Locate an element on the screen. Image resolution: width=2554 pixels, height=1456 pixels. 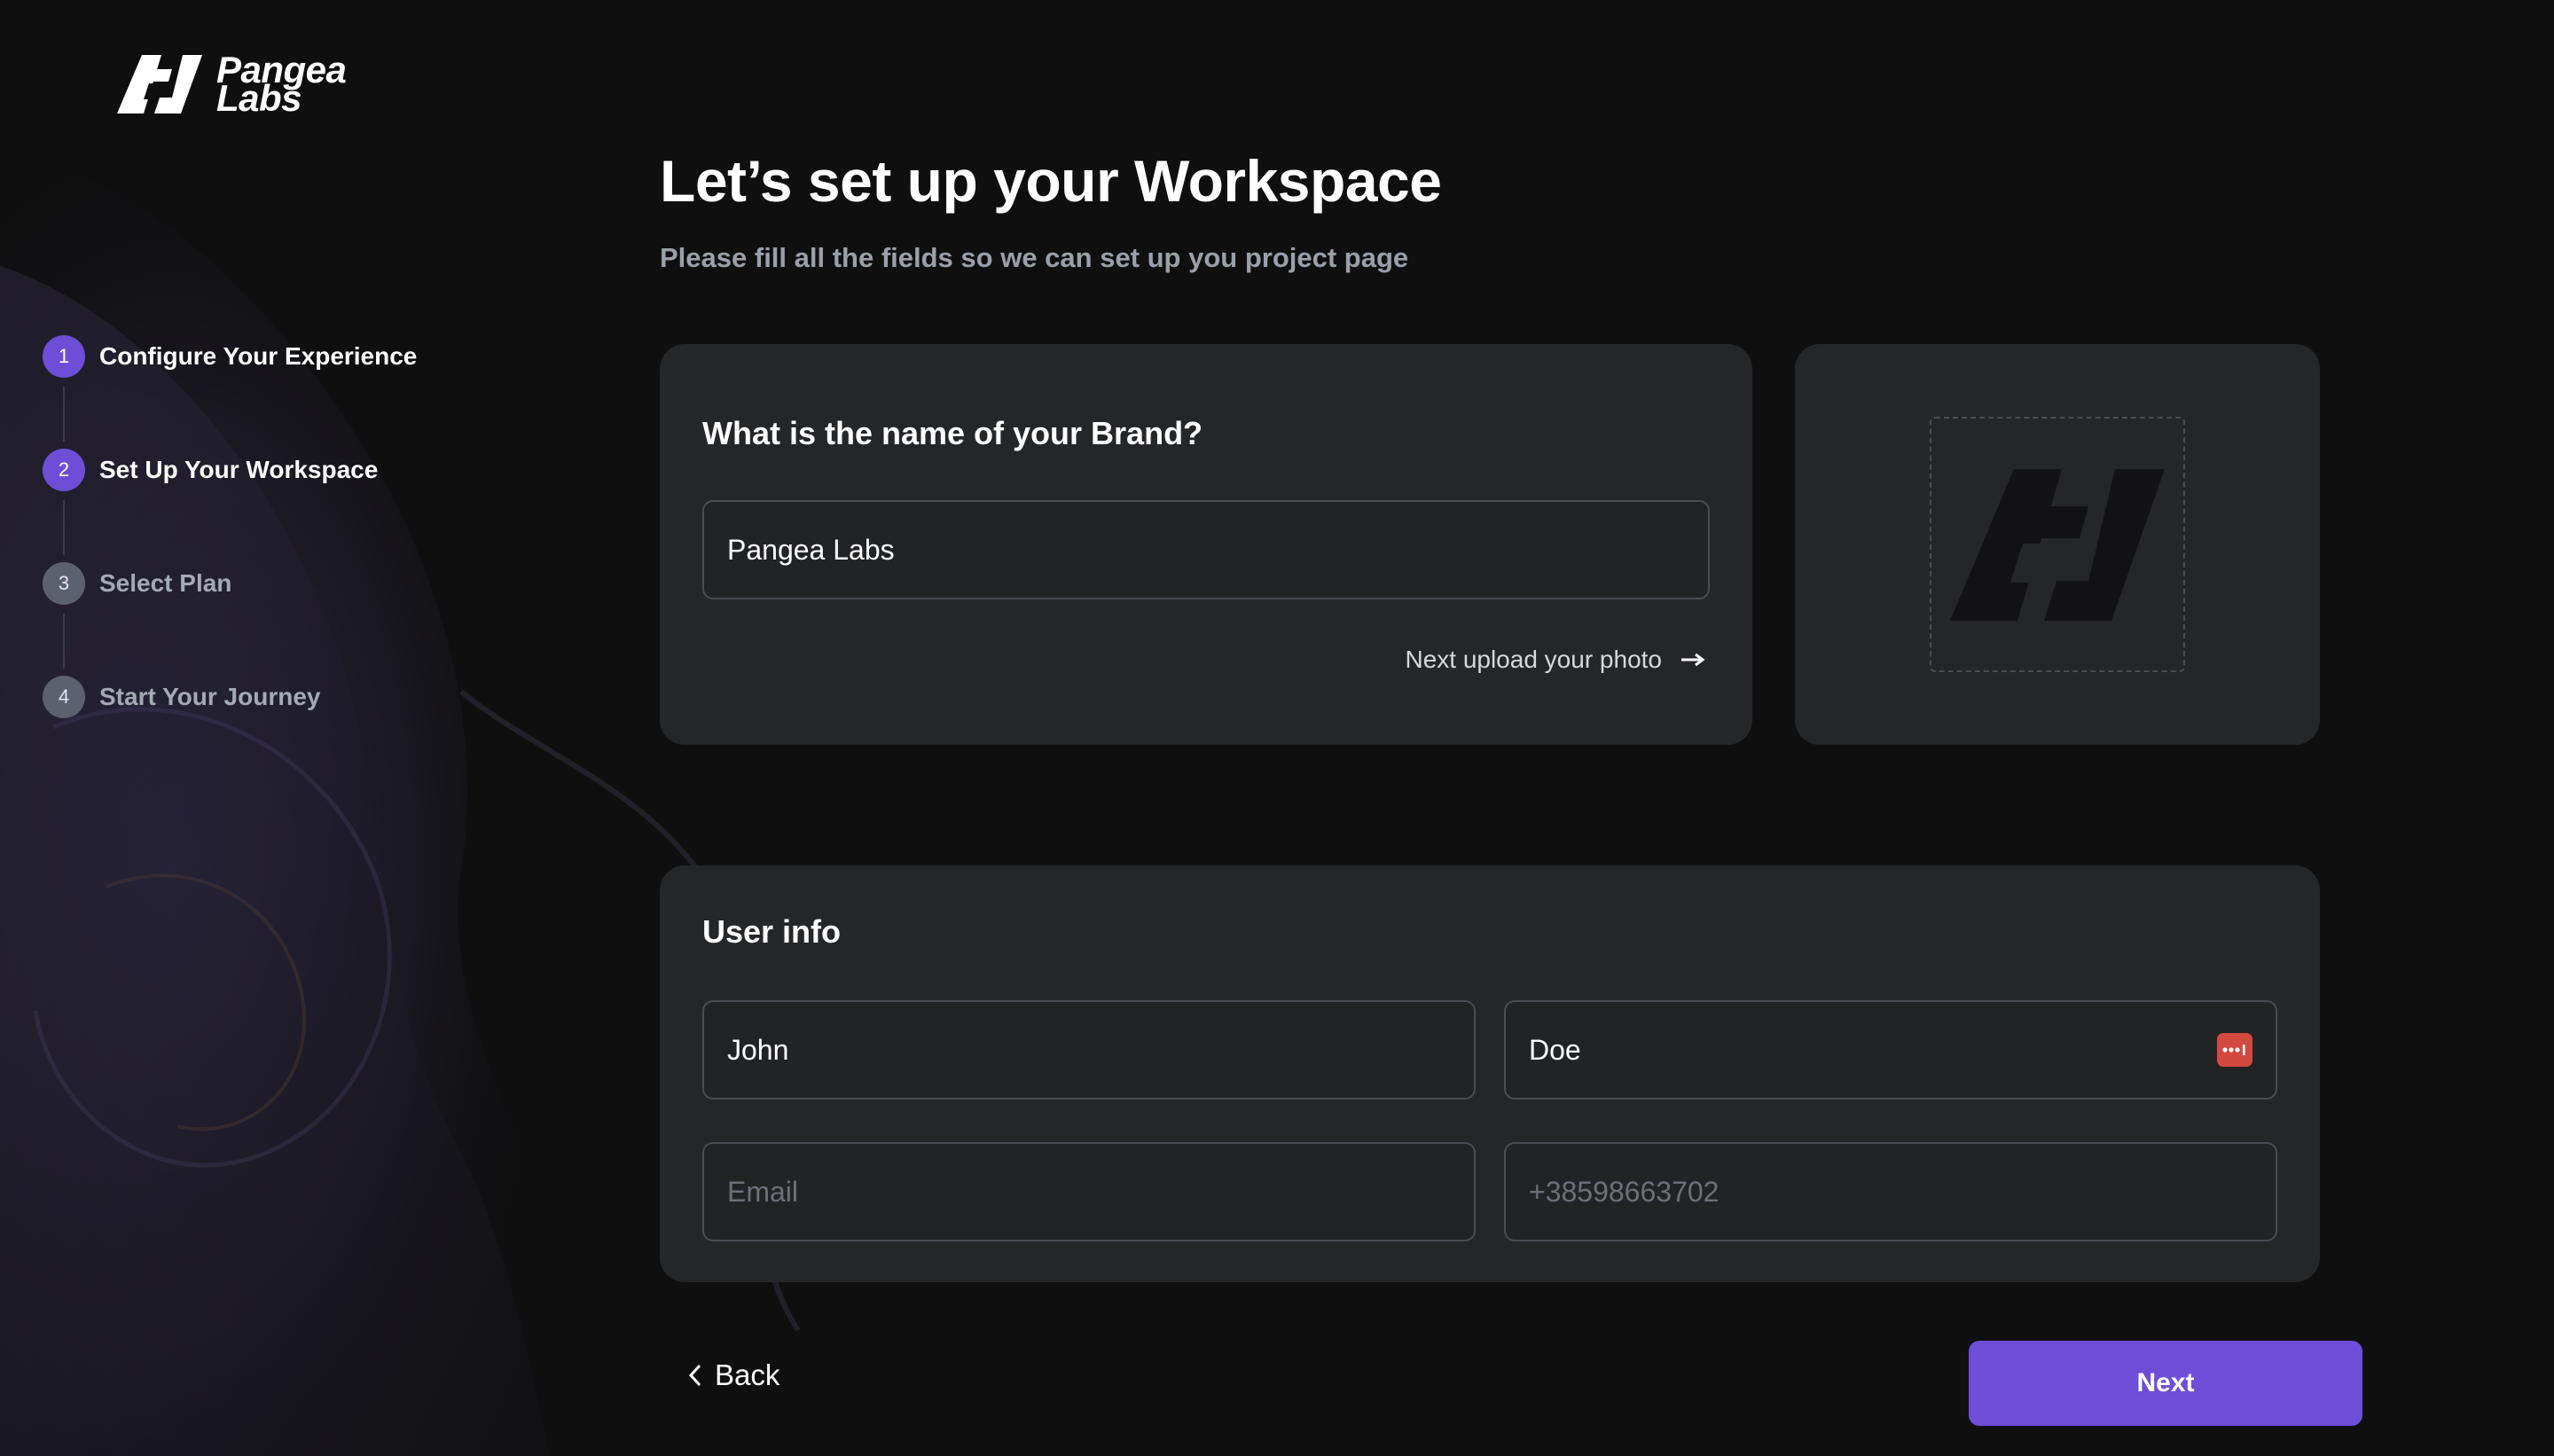
photo-upload-card is located at coordinates (2057, 544).